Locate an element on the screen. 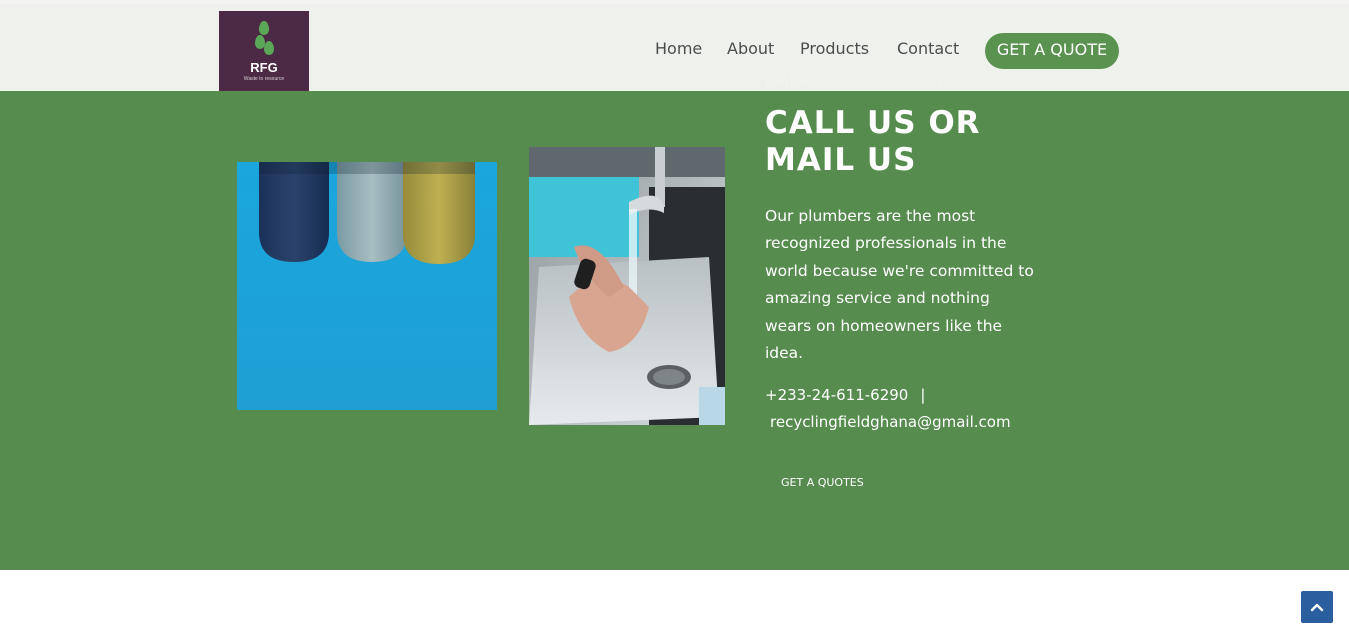 This screenshot has height=626, width=1349. nav-about: About is located at coordinates (750, 49).